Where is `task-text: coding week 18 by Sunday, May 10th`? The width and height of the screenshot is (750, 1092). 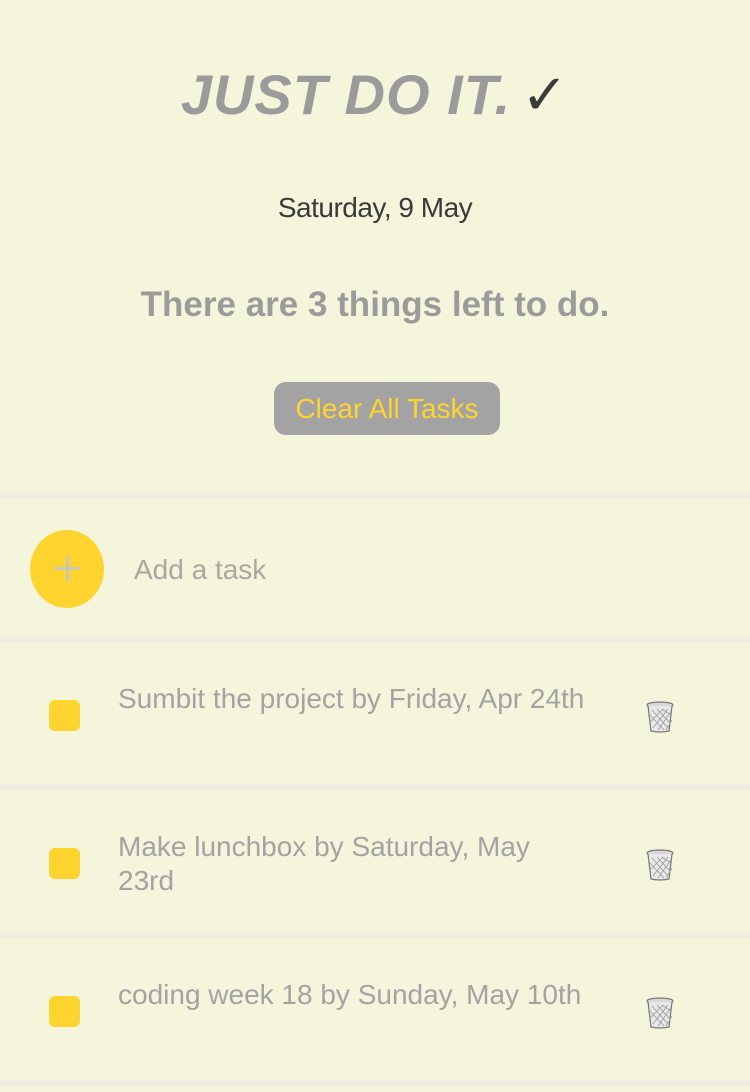 task-text: coding week 18 by Sunday, May 10th is located at coordinates (350, 994).